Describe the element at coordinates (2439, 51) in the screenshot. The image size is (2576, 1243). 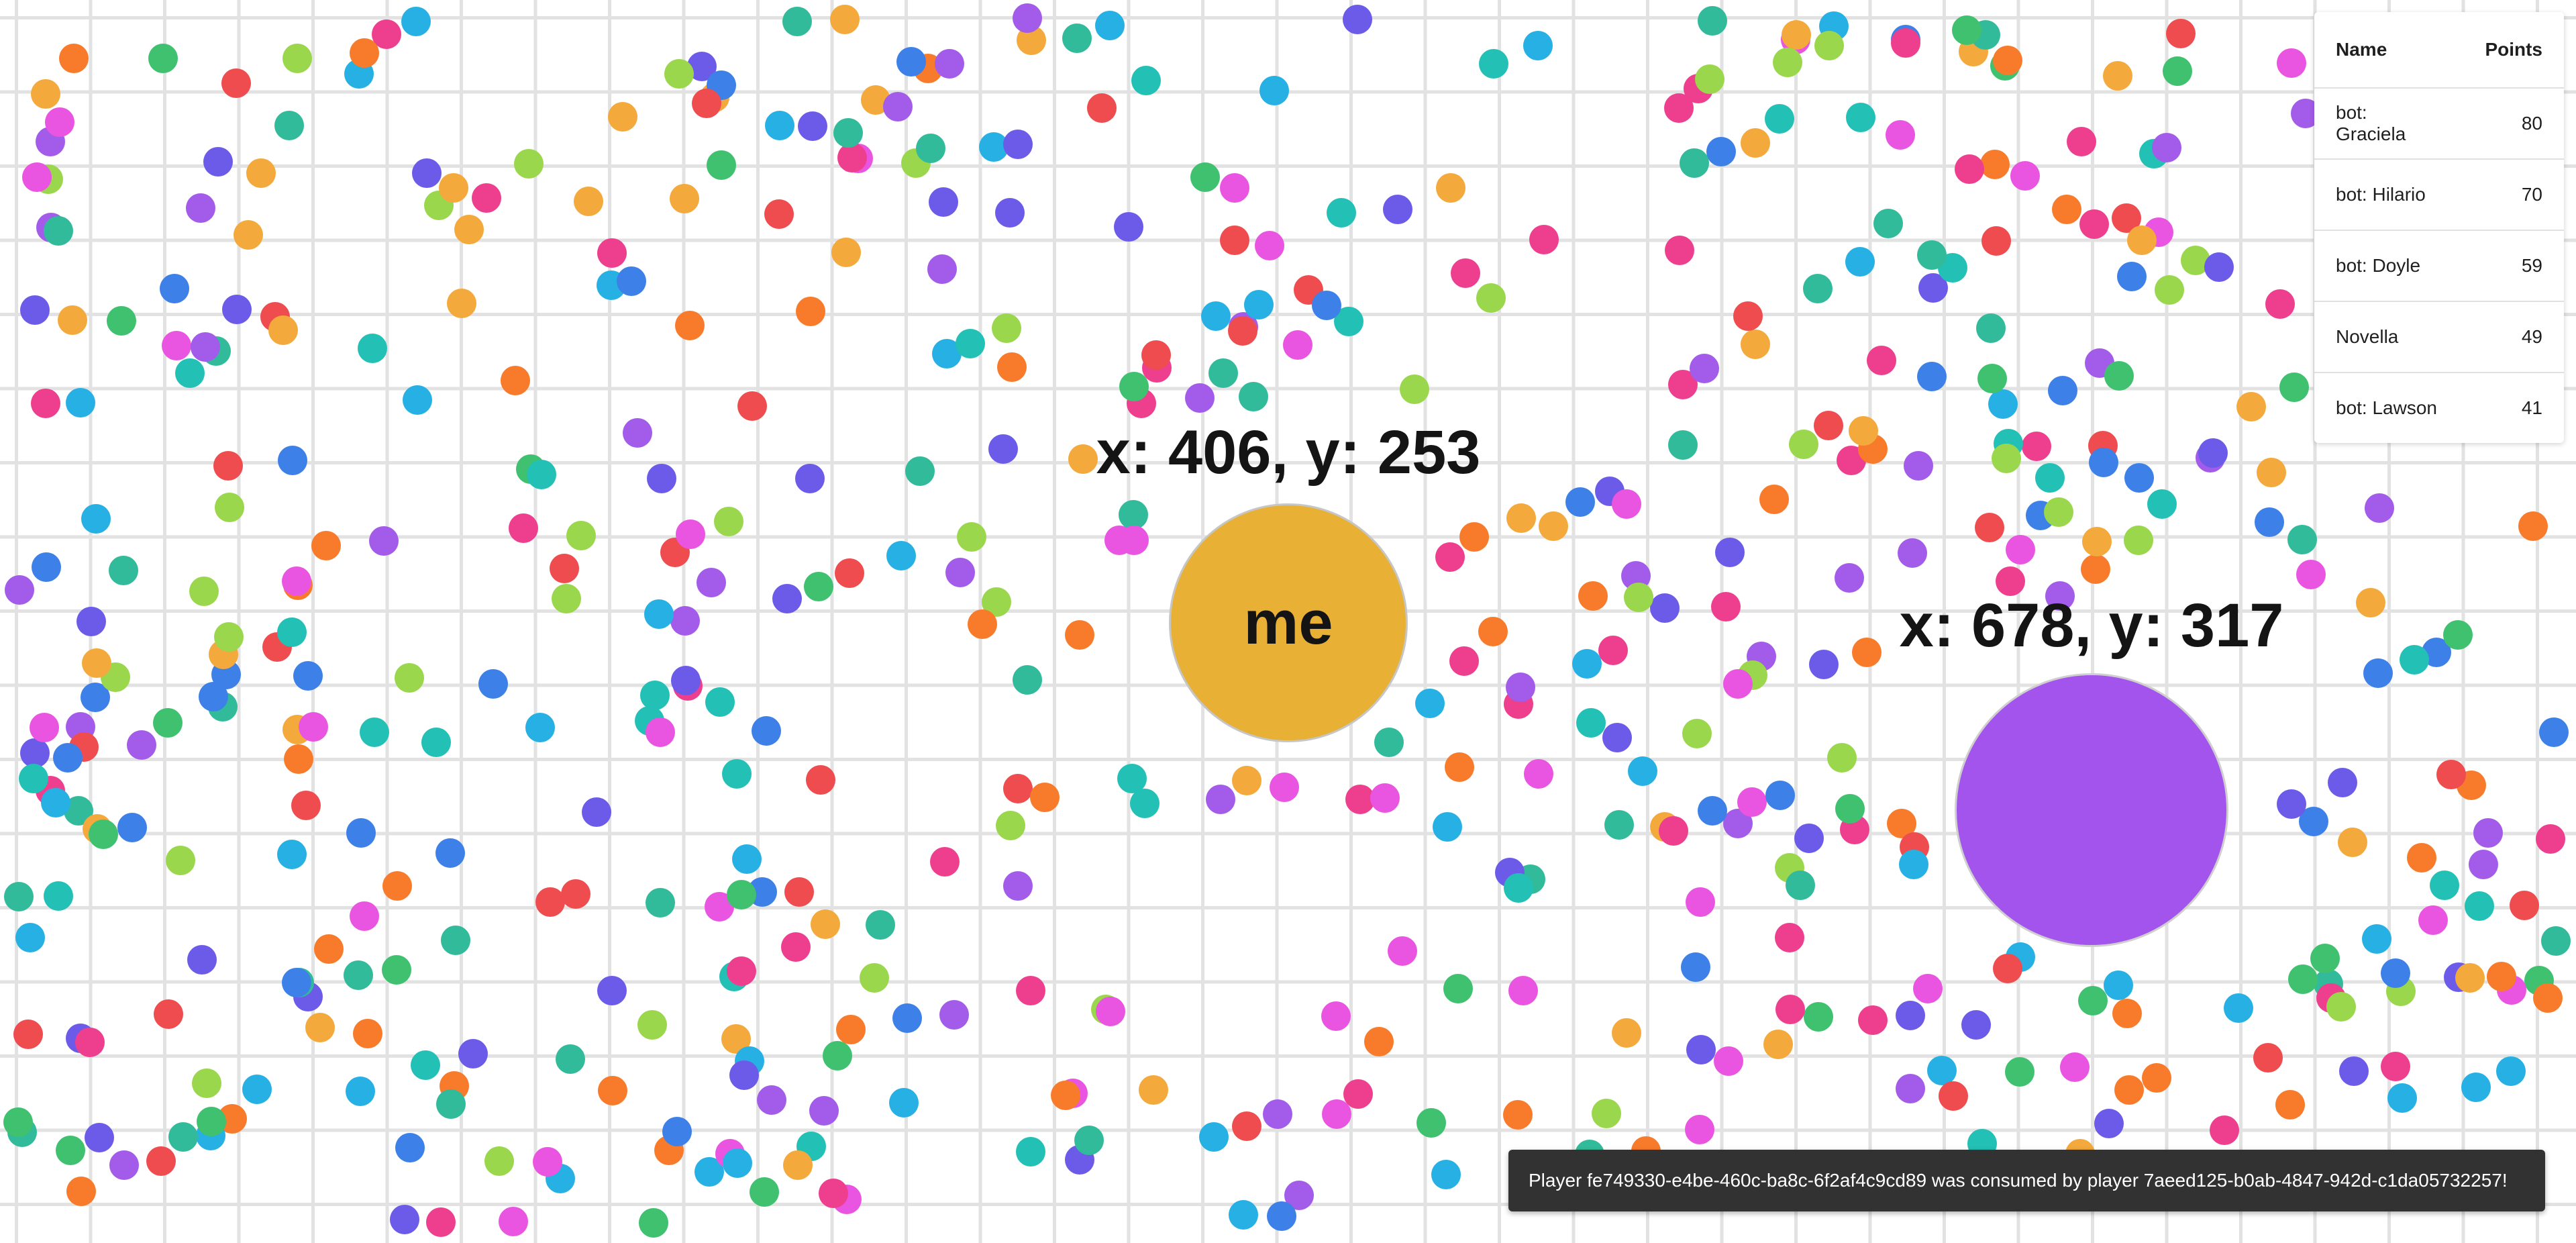
I see `leaderboard-header-row: Name Points` at that location.